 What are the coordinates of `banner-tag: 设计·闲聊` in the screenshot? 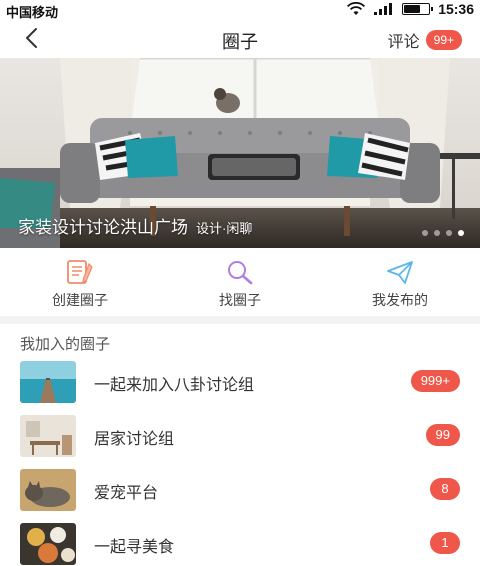 It's located at (224, 228).